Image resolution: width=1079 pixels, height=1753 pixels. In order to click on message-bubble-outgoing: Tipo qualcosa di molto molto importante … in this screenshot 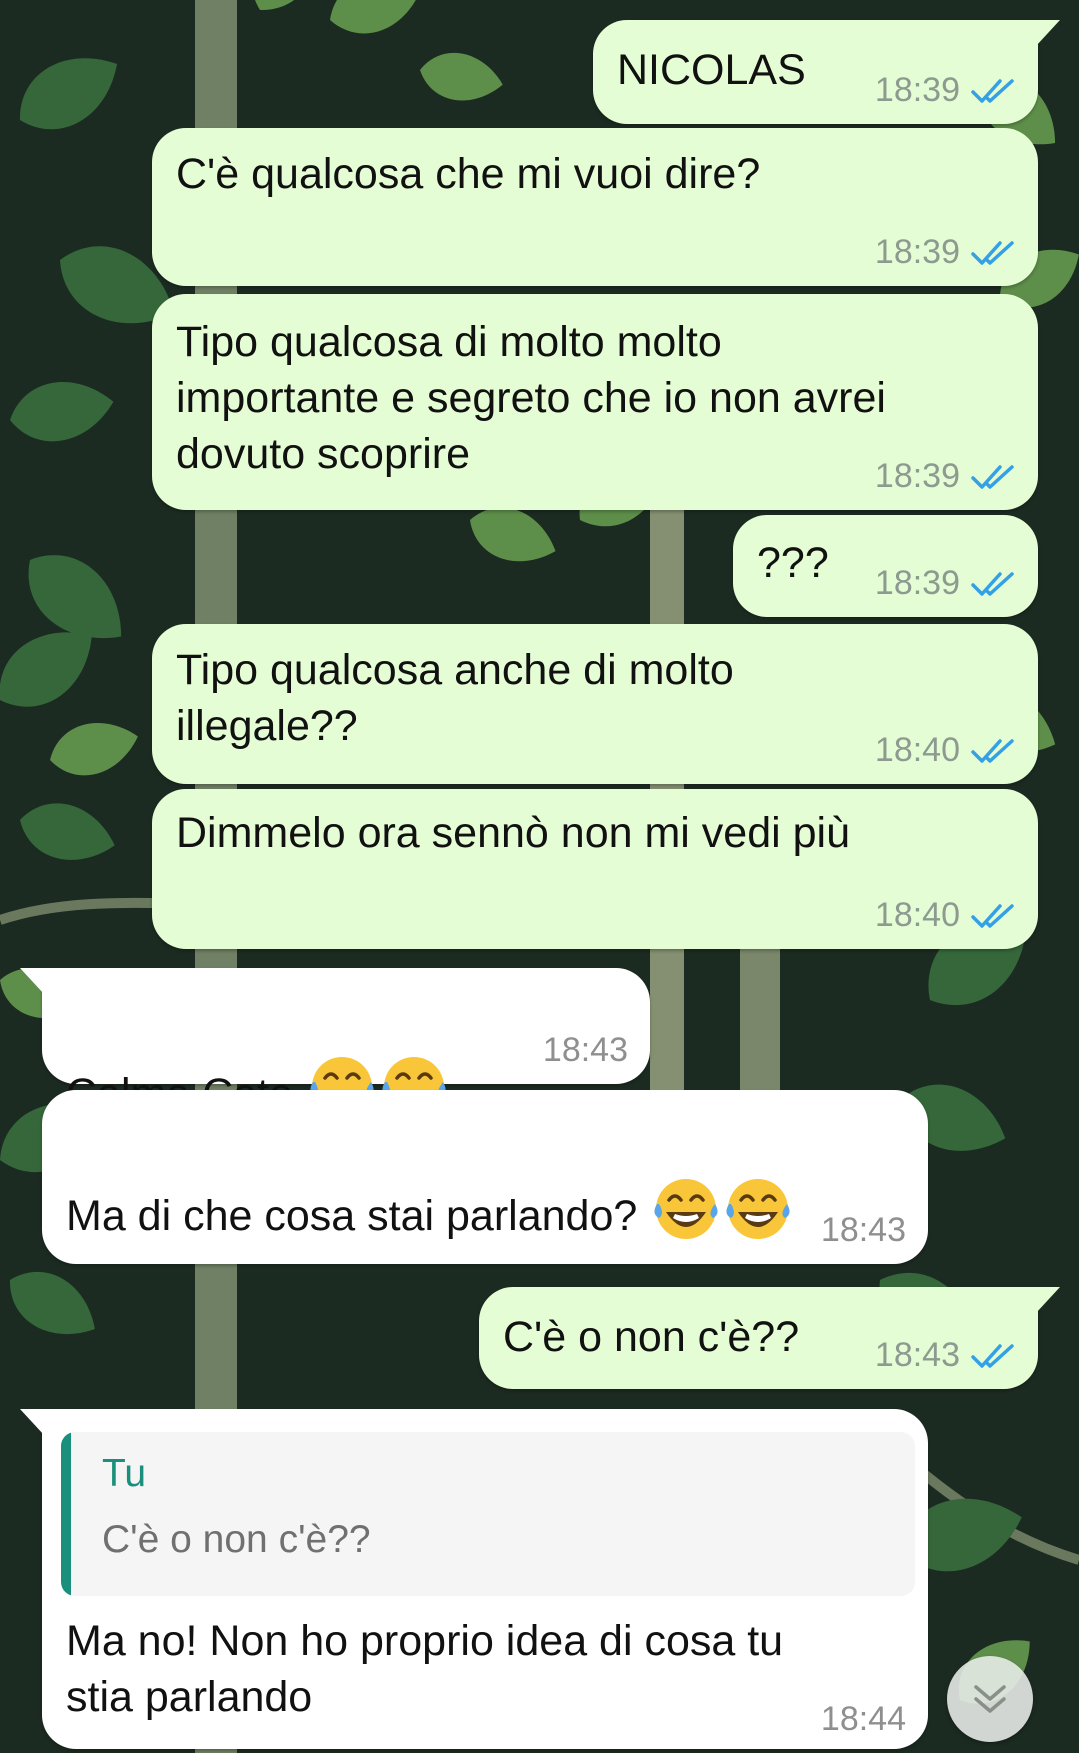, I will do `click(595, 402)`.